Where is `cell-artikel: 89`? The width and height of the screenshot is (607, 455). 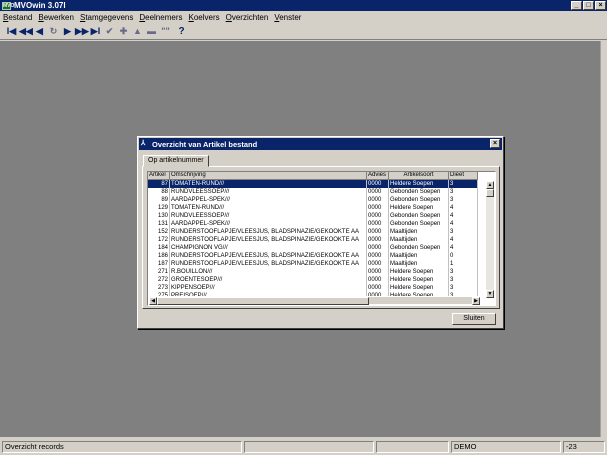
cell-artikel: 89 is located at coordinates (159, 200).